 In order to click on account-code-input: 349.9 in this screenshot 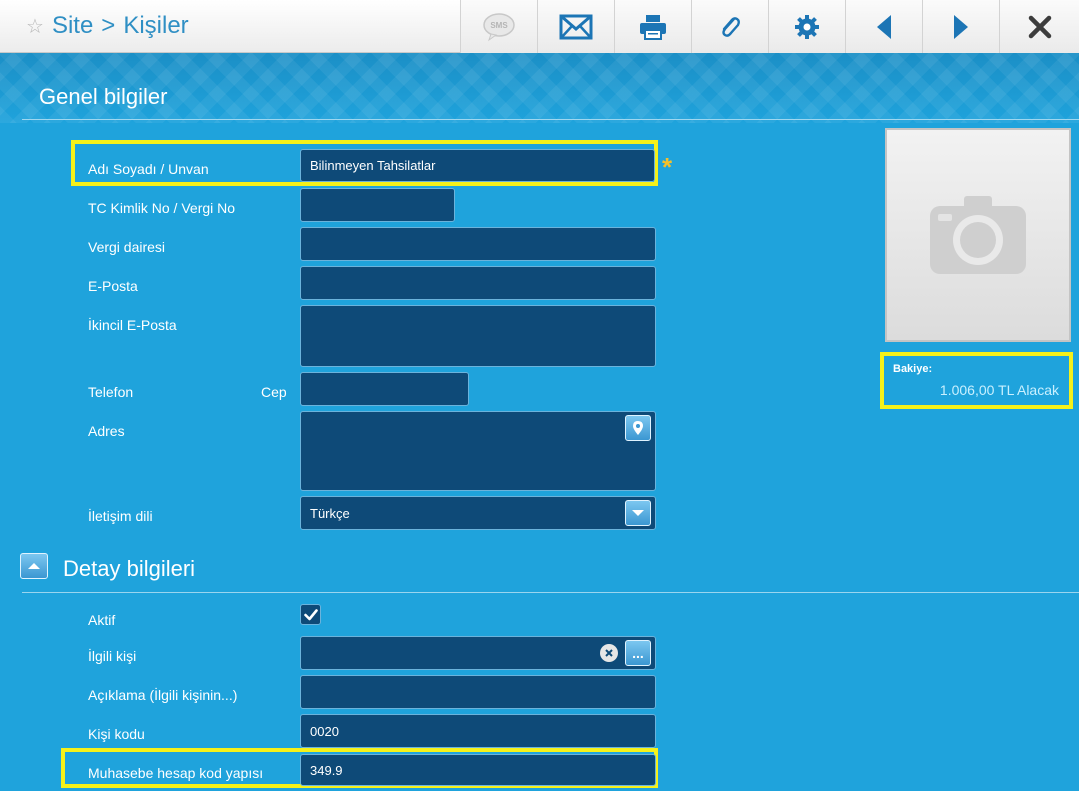, I will do `click(478, 770)`.